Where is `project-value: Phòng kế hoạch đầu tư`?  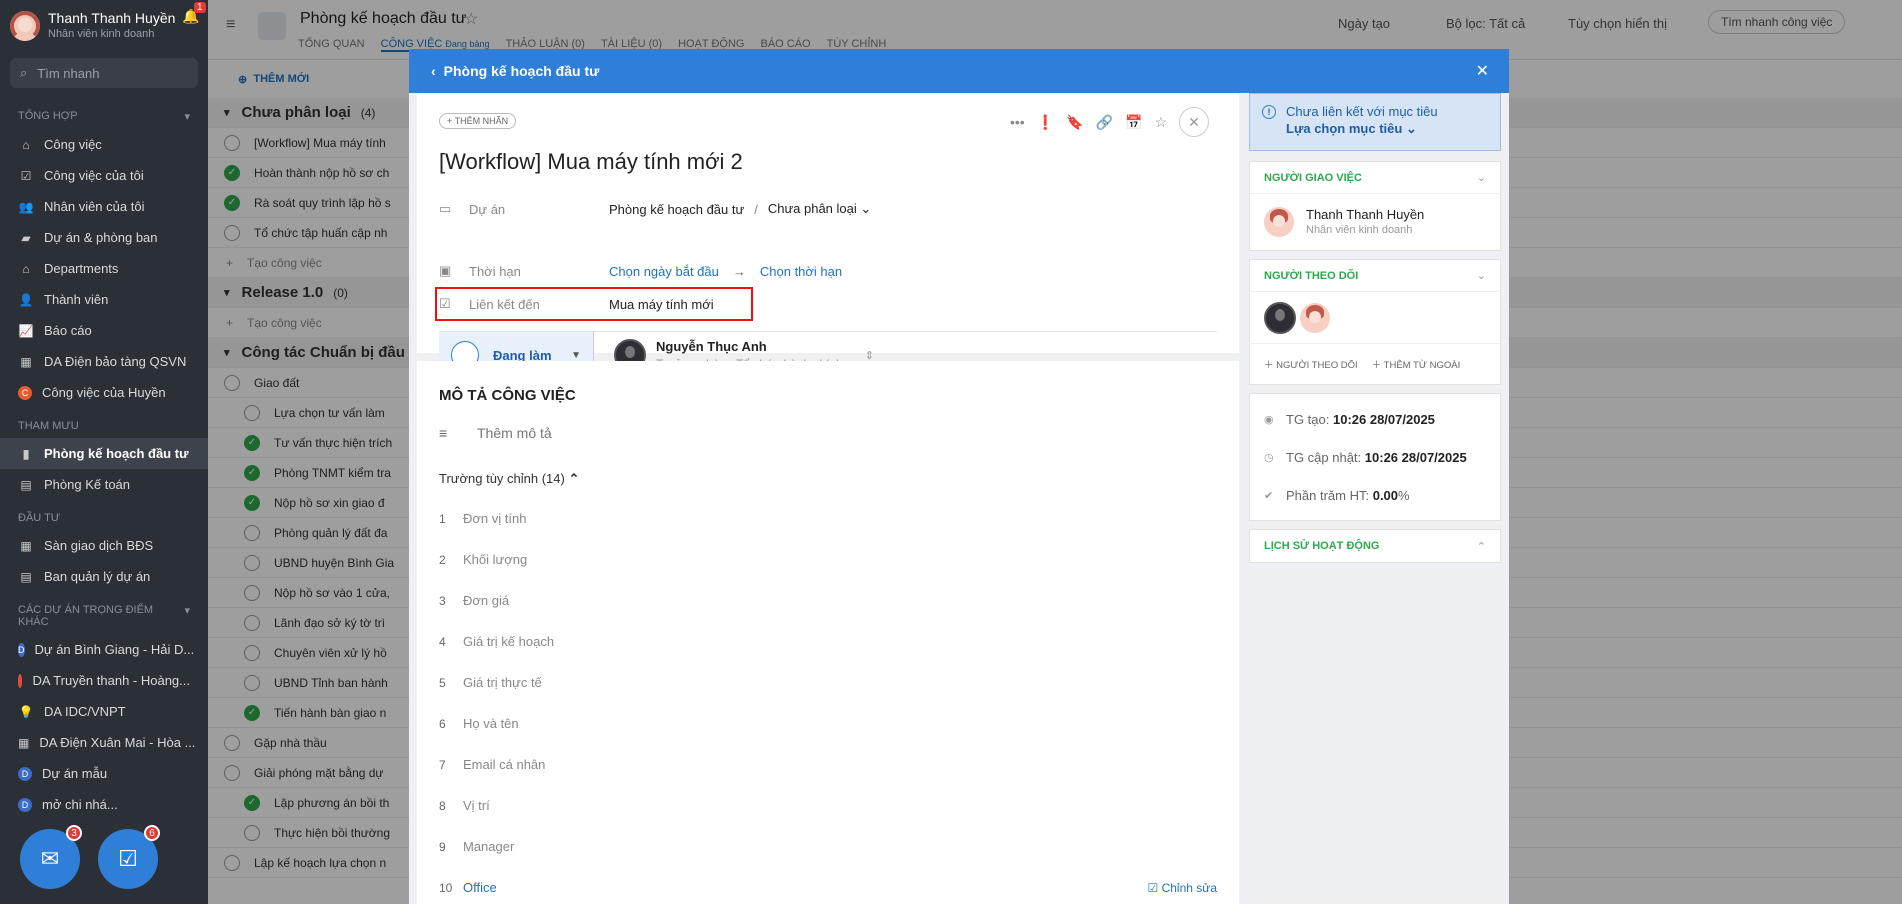
project-value: Phòng kế hoạch đầu tư is located at coordinates (676, 209).